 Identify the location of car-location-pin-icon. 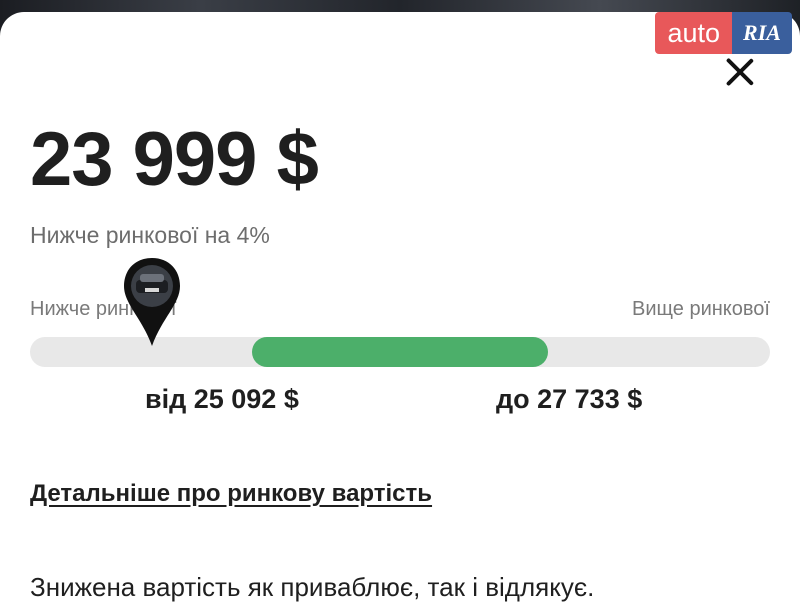
(152, 302).